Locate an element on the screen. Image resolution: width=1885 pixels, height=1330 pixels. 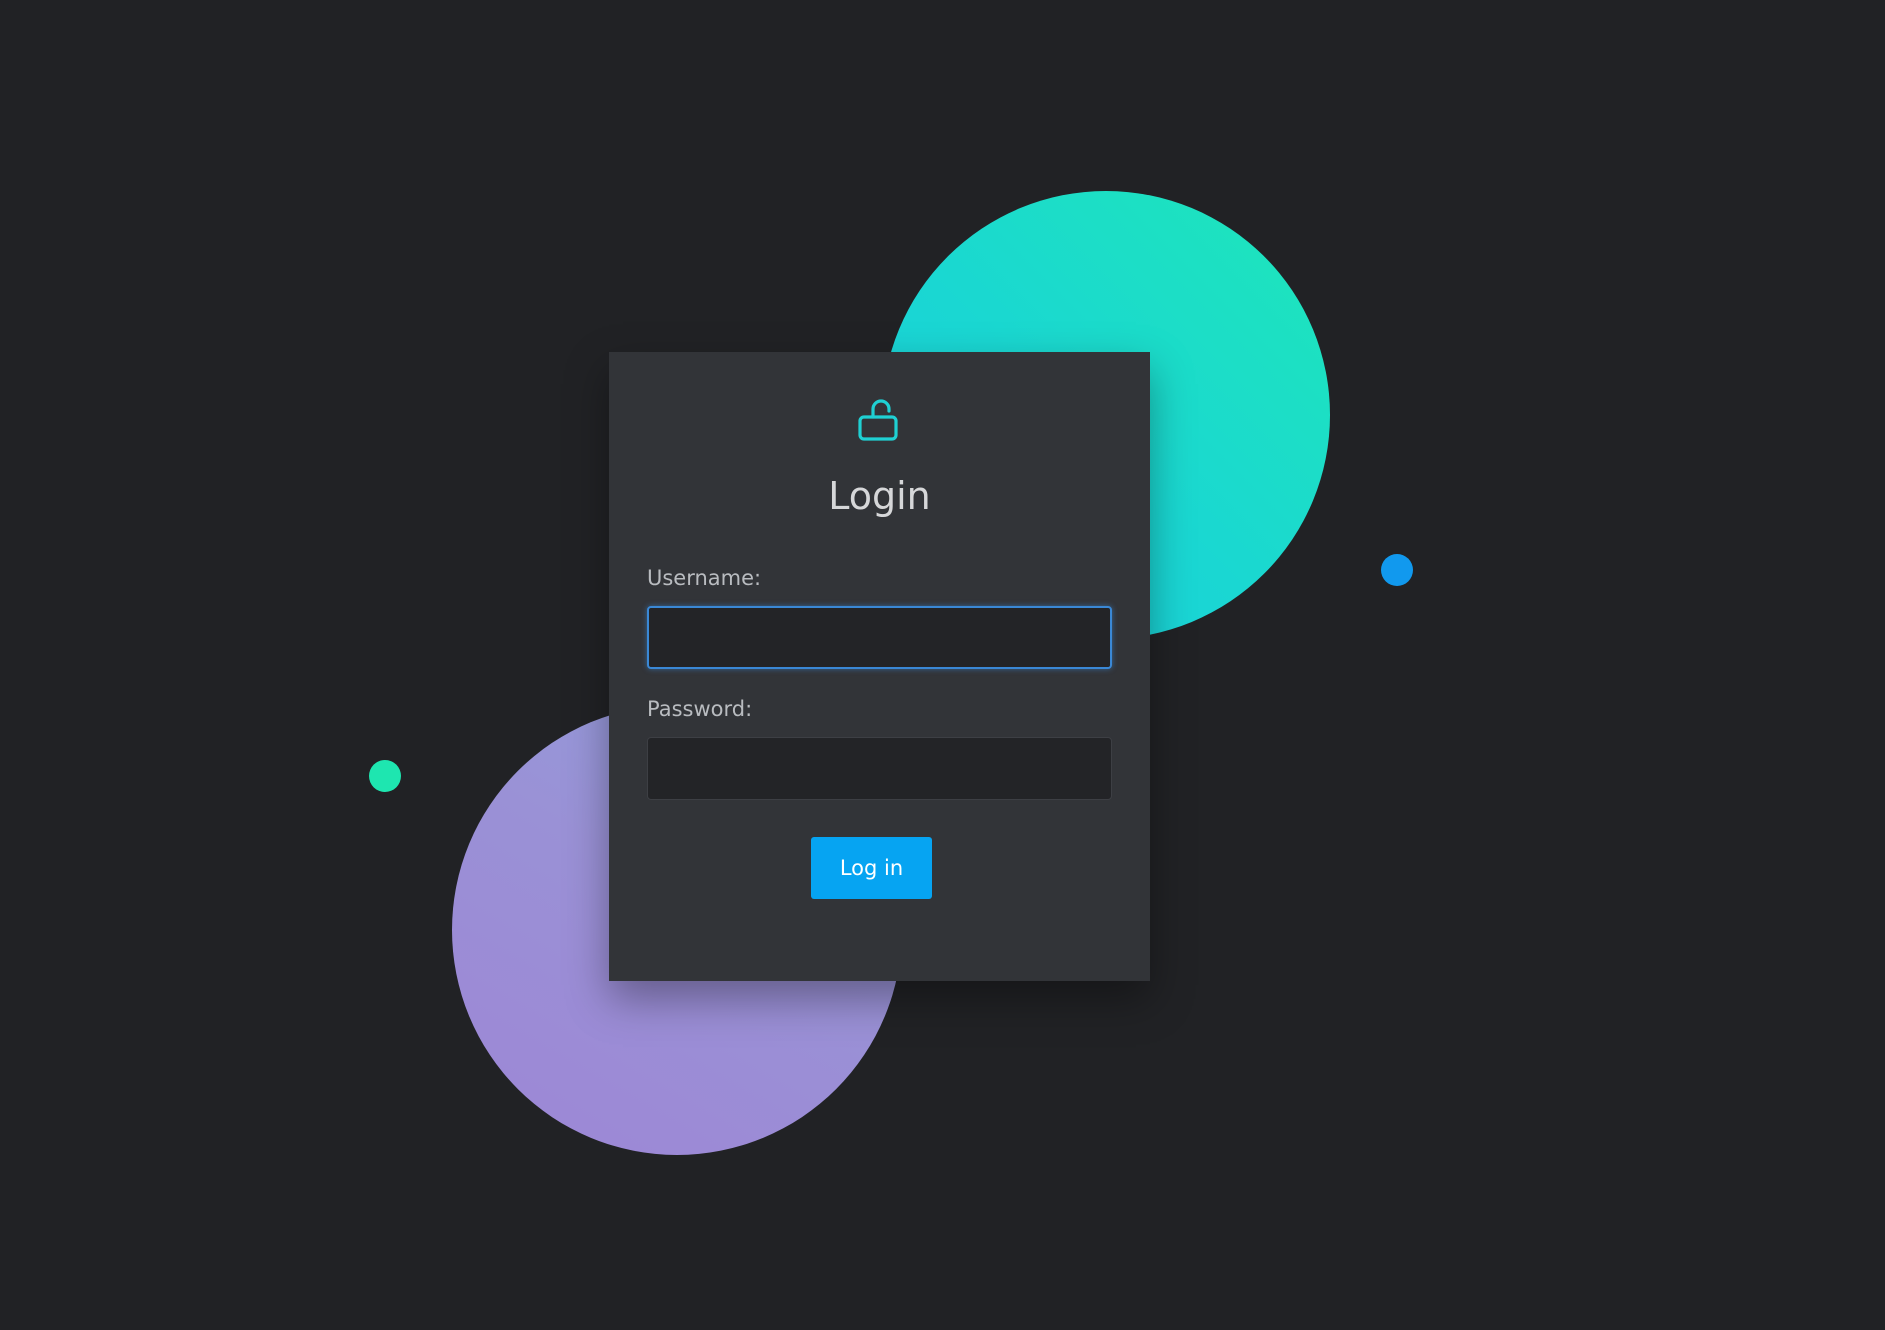
login-button: Log in is located at coordinates (871, 868).